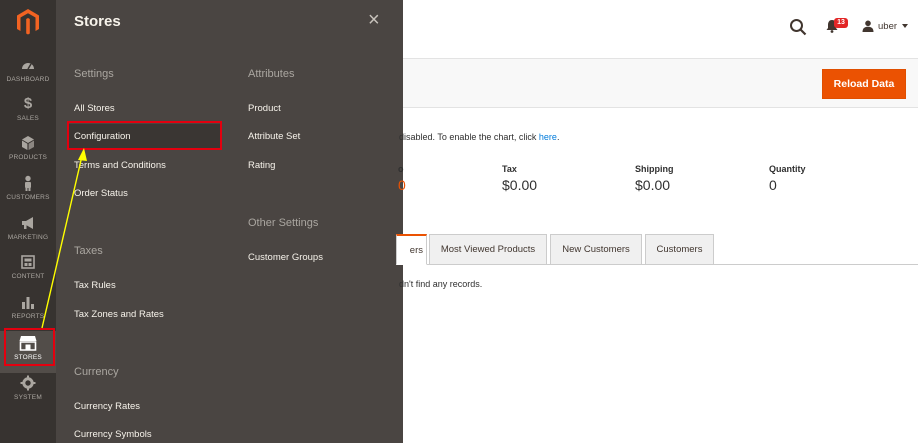 The width and height of the screenshot is (918, 443). I want to click on nav-dashboard: DASHBOARD, so click(28, 77).